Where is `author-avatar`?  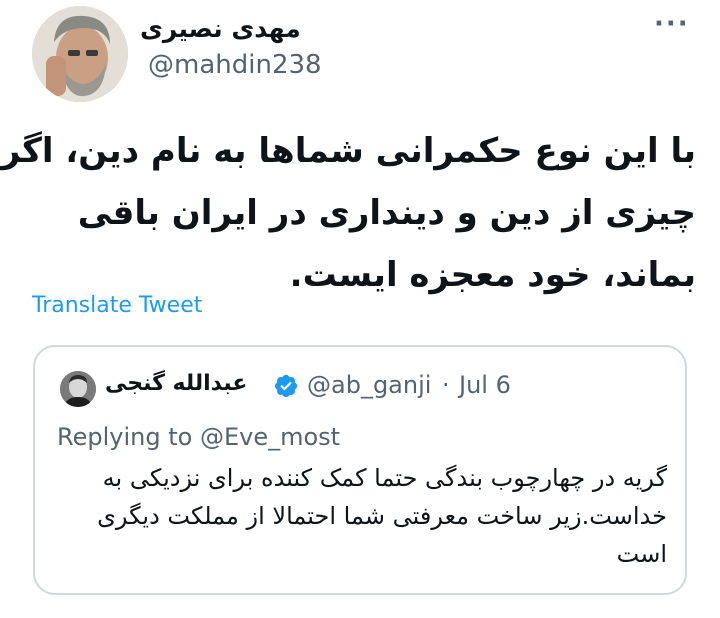
author-avatar is located at coordinates (80, 54).